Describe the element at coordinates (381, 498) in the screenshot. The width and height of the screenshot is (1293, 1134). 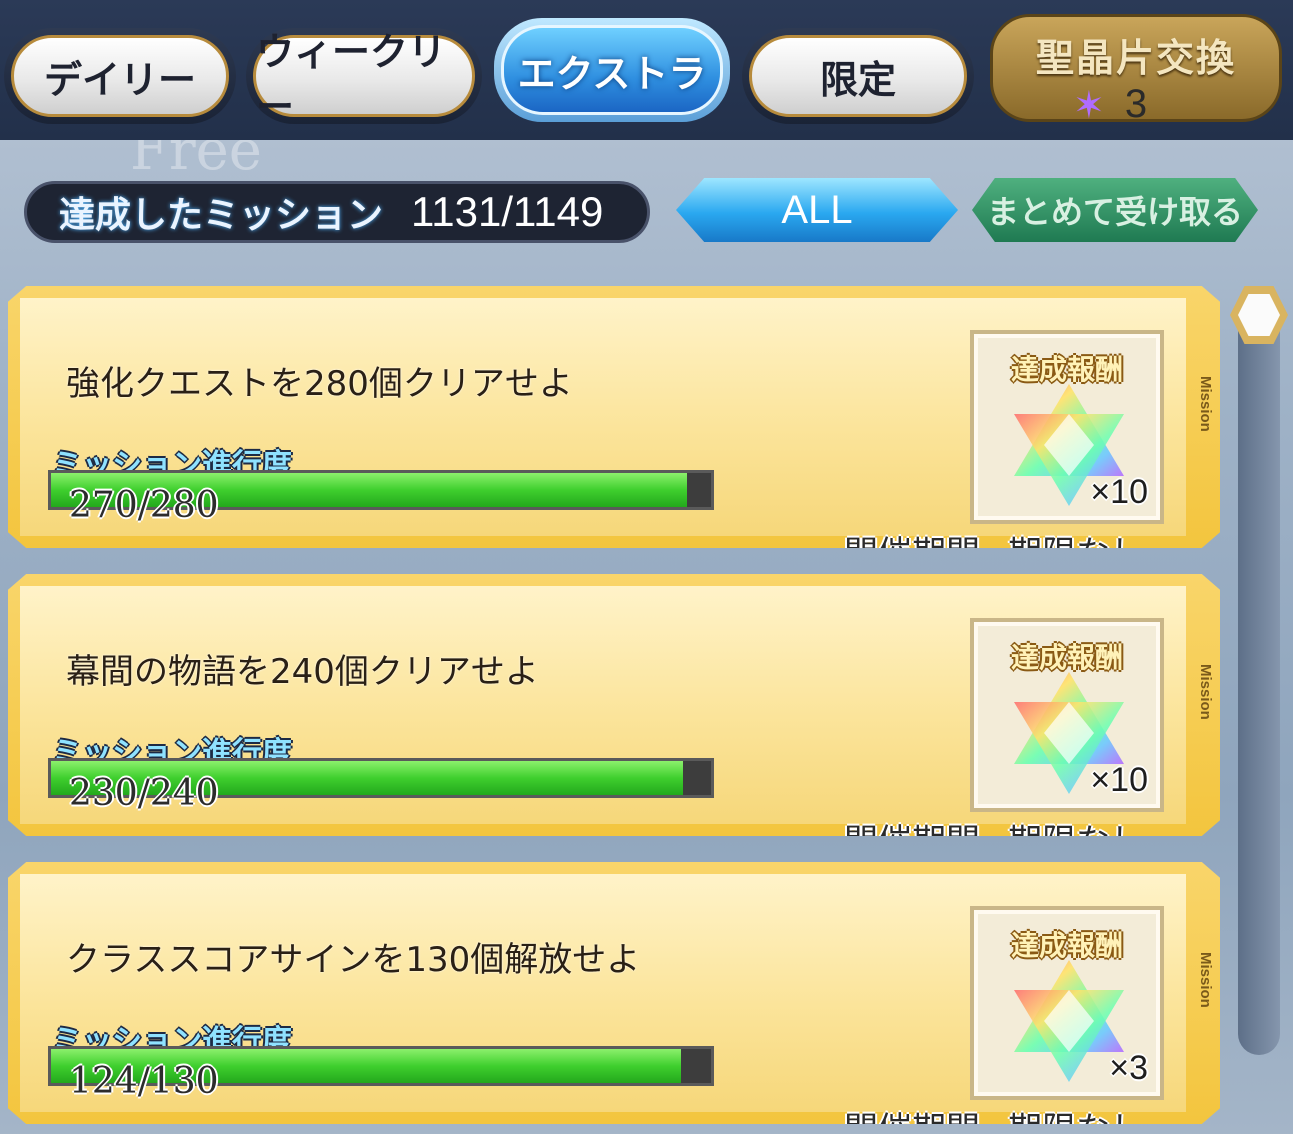
I see `mission-progress-bar: 270/280` at that location.